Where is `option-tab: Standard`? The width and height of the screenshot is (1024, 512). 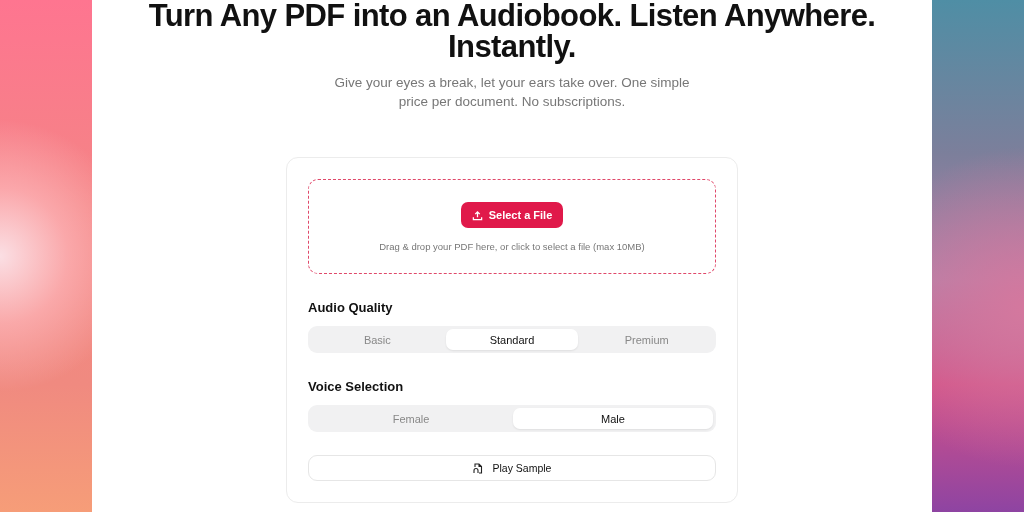 option-tab: Standard is located at coordinates (512, 339).